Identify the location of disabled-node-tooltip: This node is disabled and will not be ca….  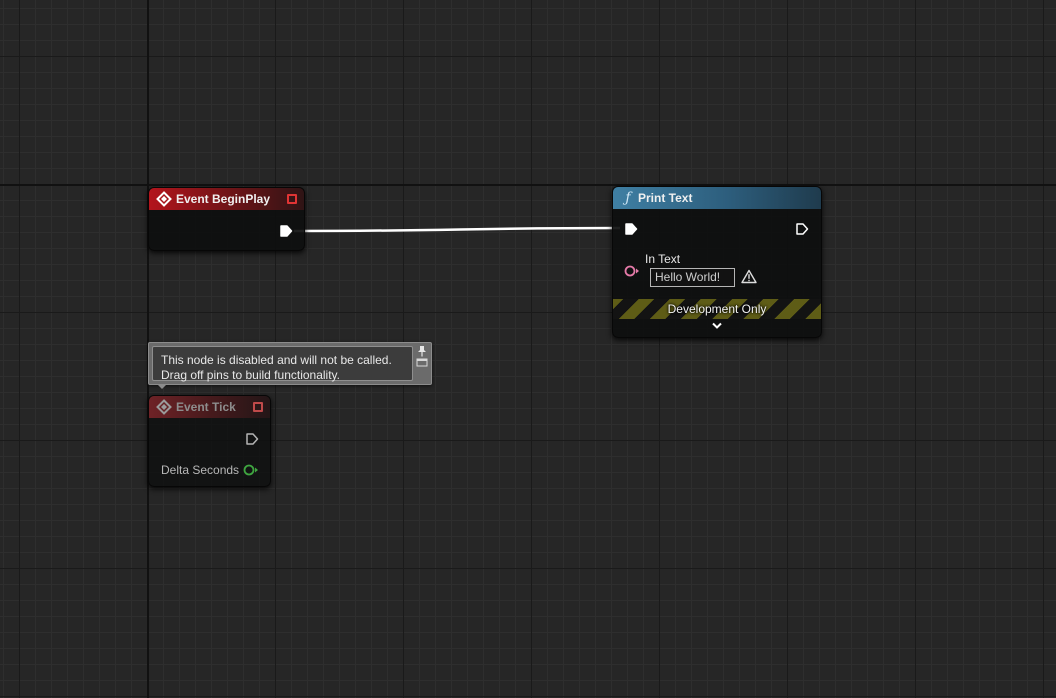
(290, 365).